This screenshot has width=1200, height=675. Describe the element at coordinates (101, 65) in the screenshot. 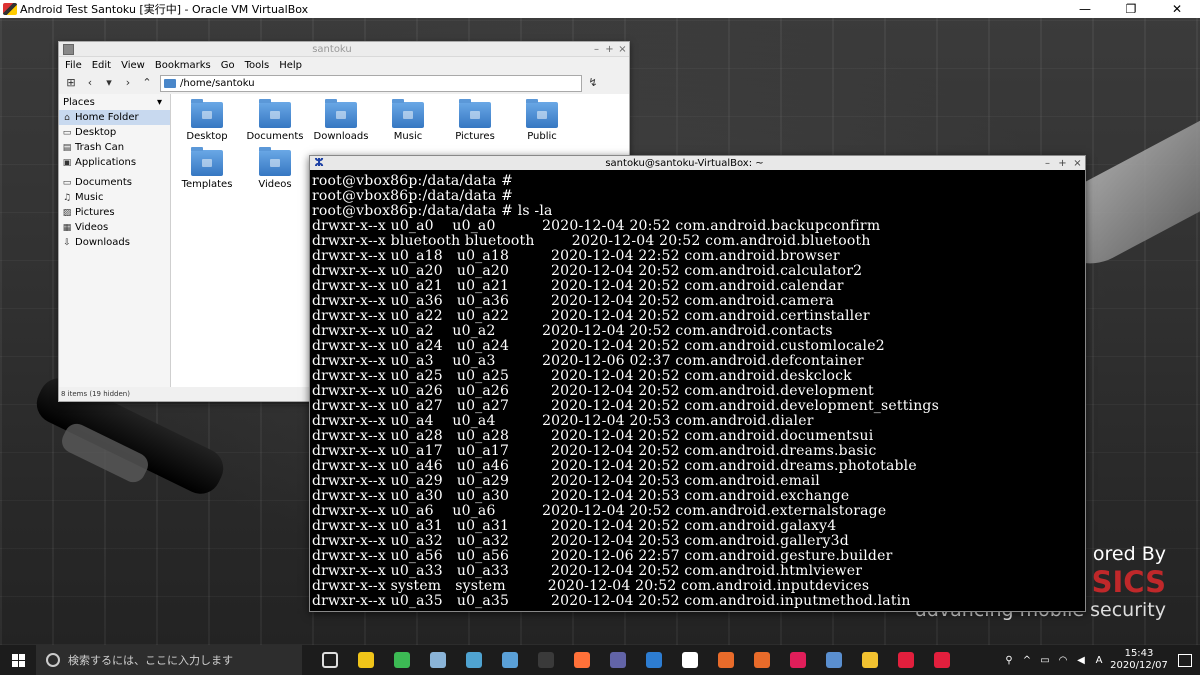

I see `menu-edit: Edit` at that location.